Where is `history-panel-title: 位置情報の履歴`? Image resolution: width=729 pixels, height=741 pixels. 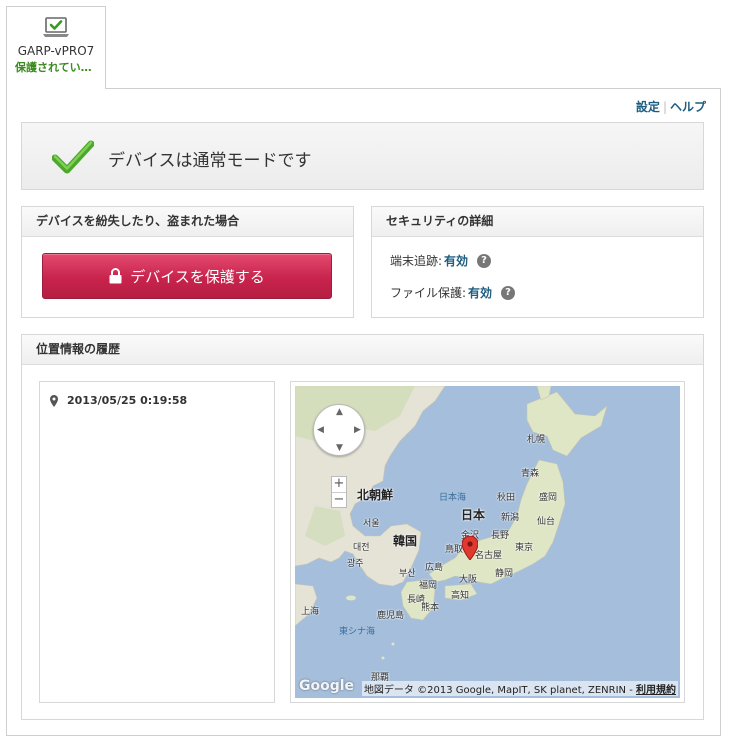
history-panel-title: 位置情報の履歴 is located at coordinates (362, 350).